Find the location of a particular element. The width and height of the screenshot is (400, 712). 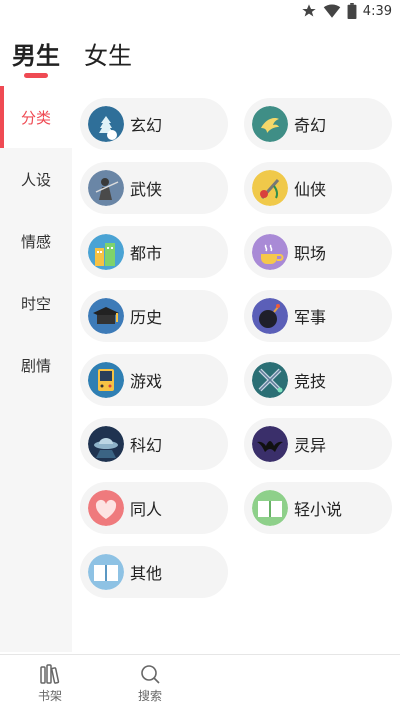

sidebar-item-plot: 剧情 is located at coordinates (36, 365).